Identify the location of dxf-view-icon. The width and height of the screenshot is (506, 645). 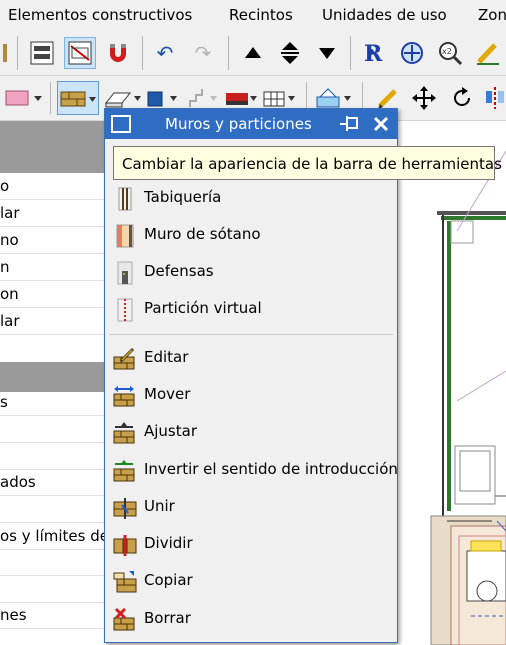
(80, 53).